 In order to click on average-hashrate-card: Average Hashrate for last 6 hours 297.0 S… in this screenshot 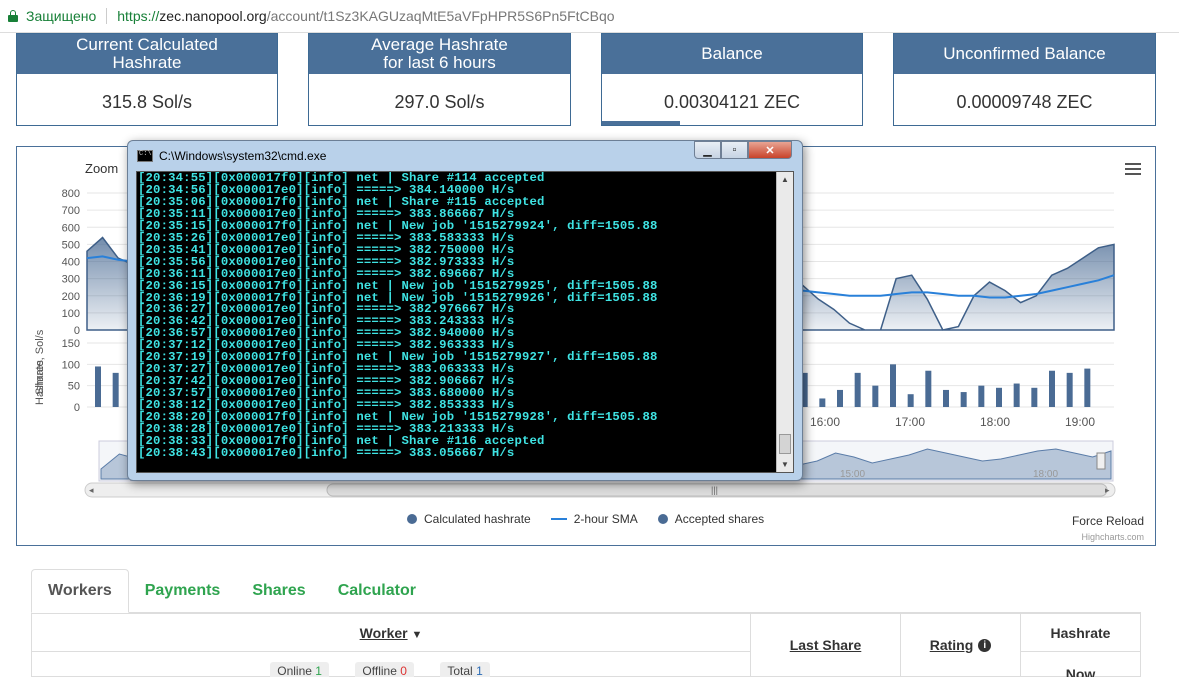, I will do `click(439, 79)`.